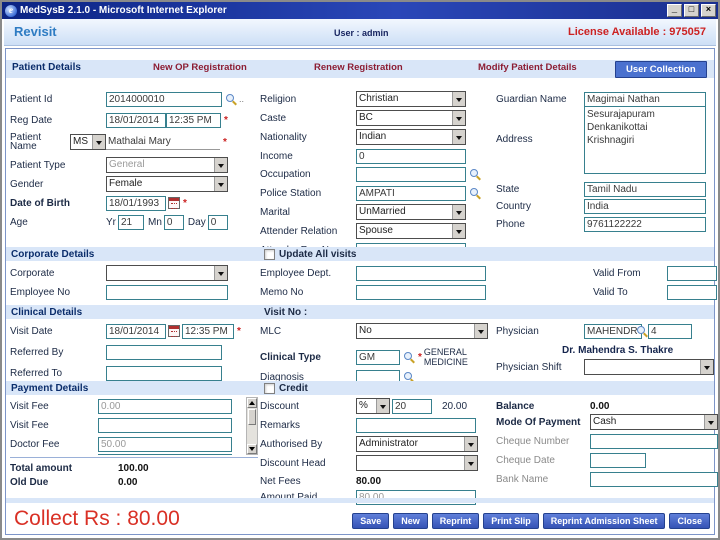  What do you see at coordinates (692, 292) in the screenshot?
I see `valid-to-input` at bounding box center [692, 292].